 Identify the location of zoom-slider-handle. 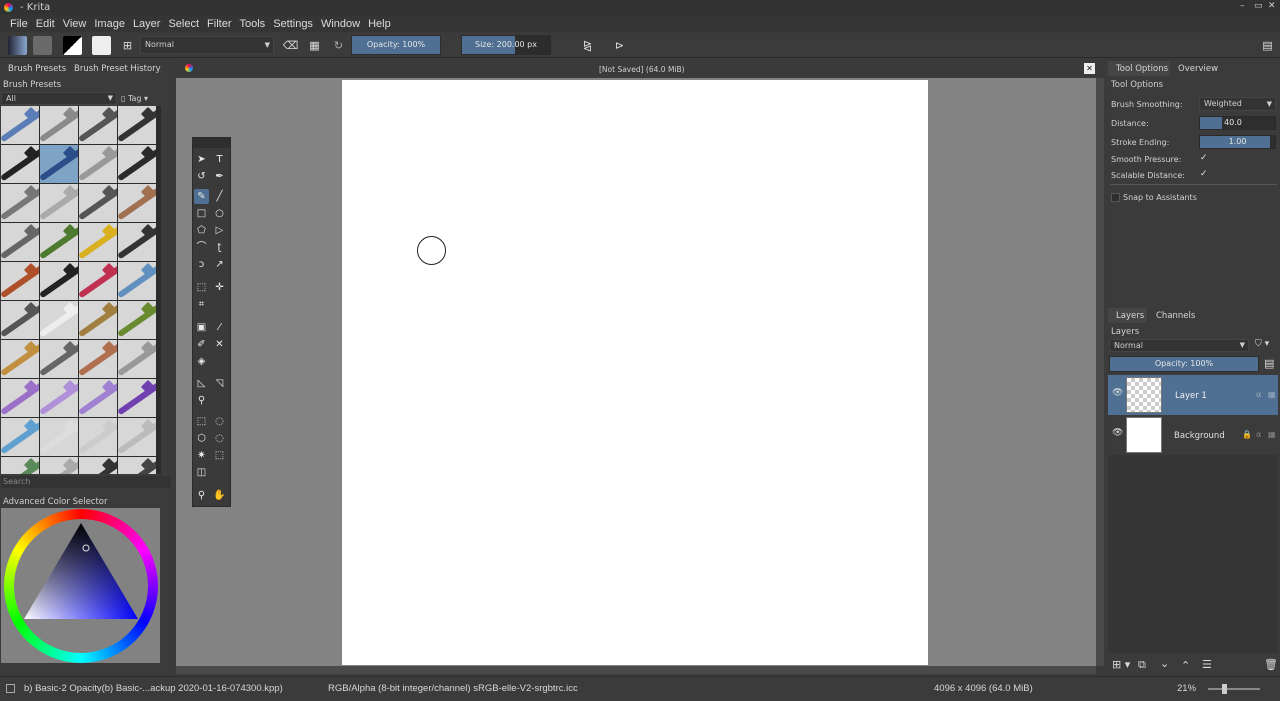
(1224, 689).